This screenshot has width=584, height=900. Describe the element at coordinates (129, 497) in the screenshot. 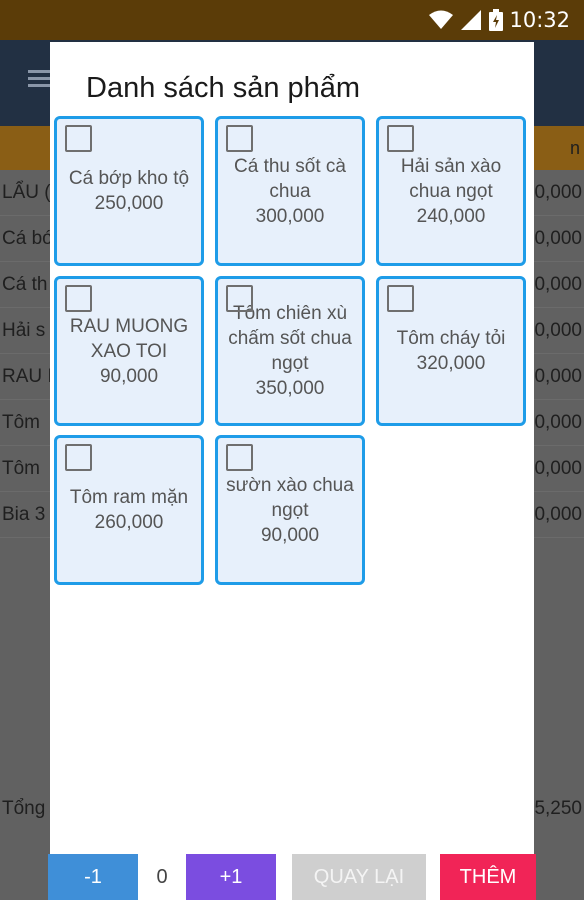

I see `product-name: Tôm ram mặn` at that location.